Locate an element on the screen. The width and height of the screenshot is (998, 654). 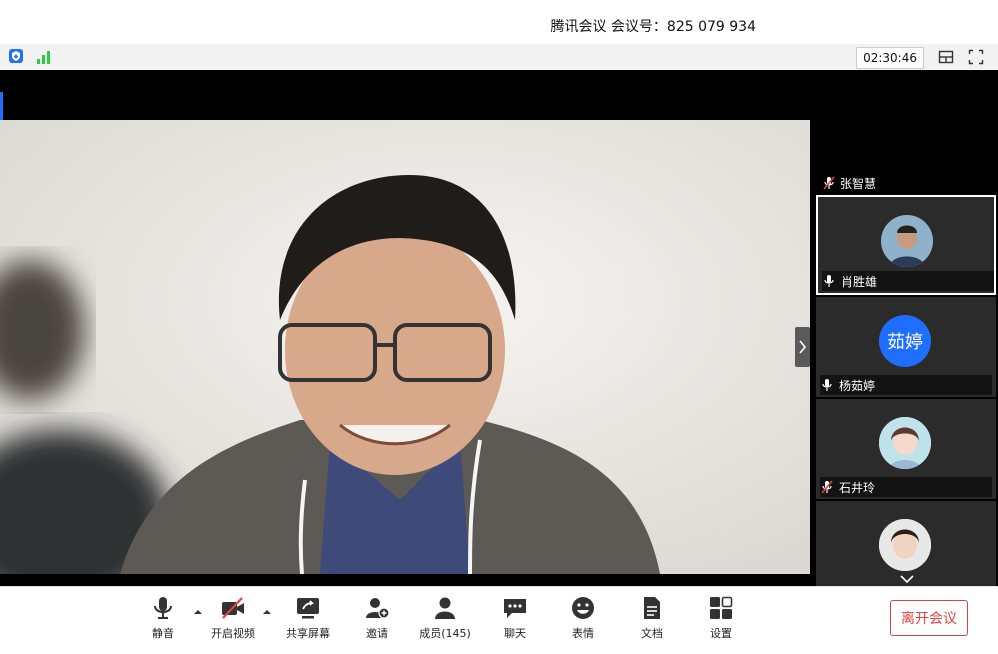
participant-initials: 茹婷 is located at coordinates (905, 342).